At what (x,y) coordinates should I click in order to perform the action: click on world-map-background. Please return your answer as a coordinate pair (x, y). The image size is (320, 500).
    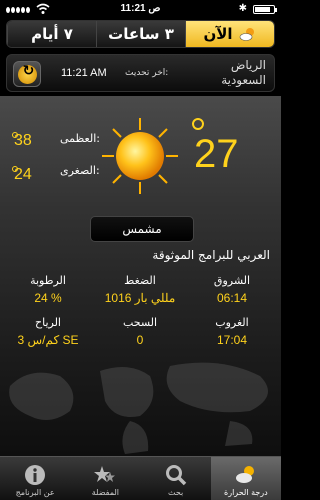
    Looking at the image, I should click on (138, 408).